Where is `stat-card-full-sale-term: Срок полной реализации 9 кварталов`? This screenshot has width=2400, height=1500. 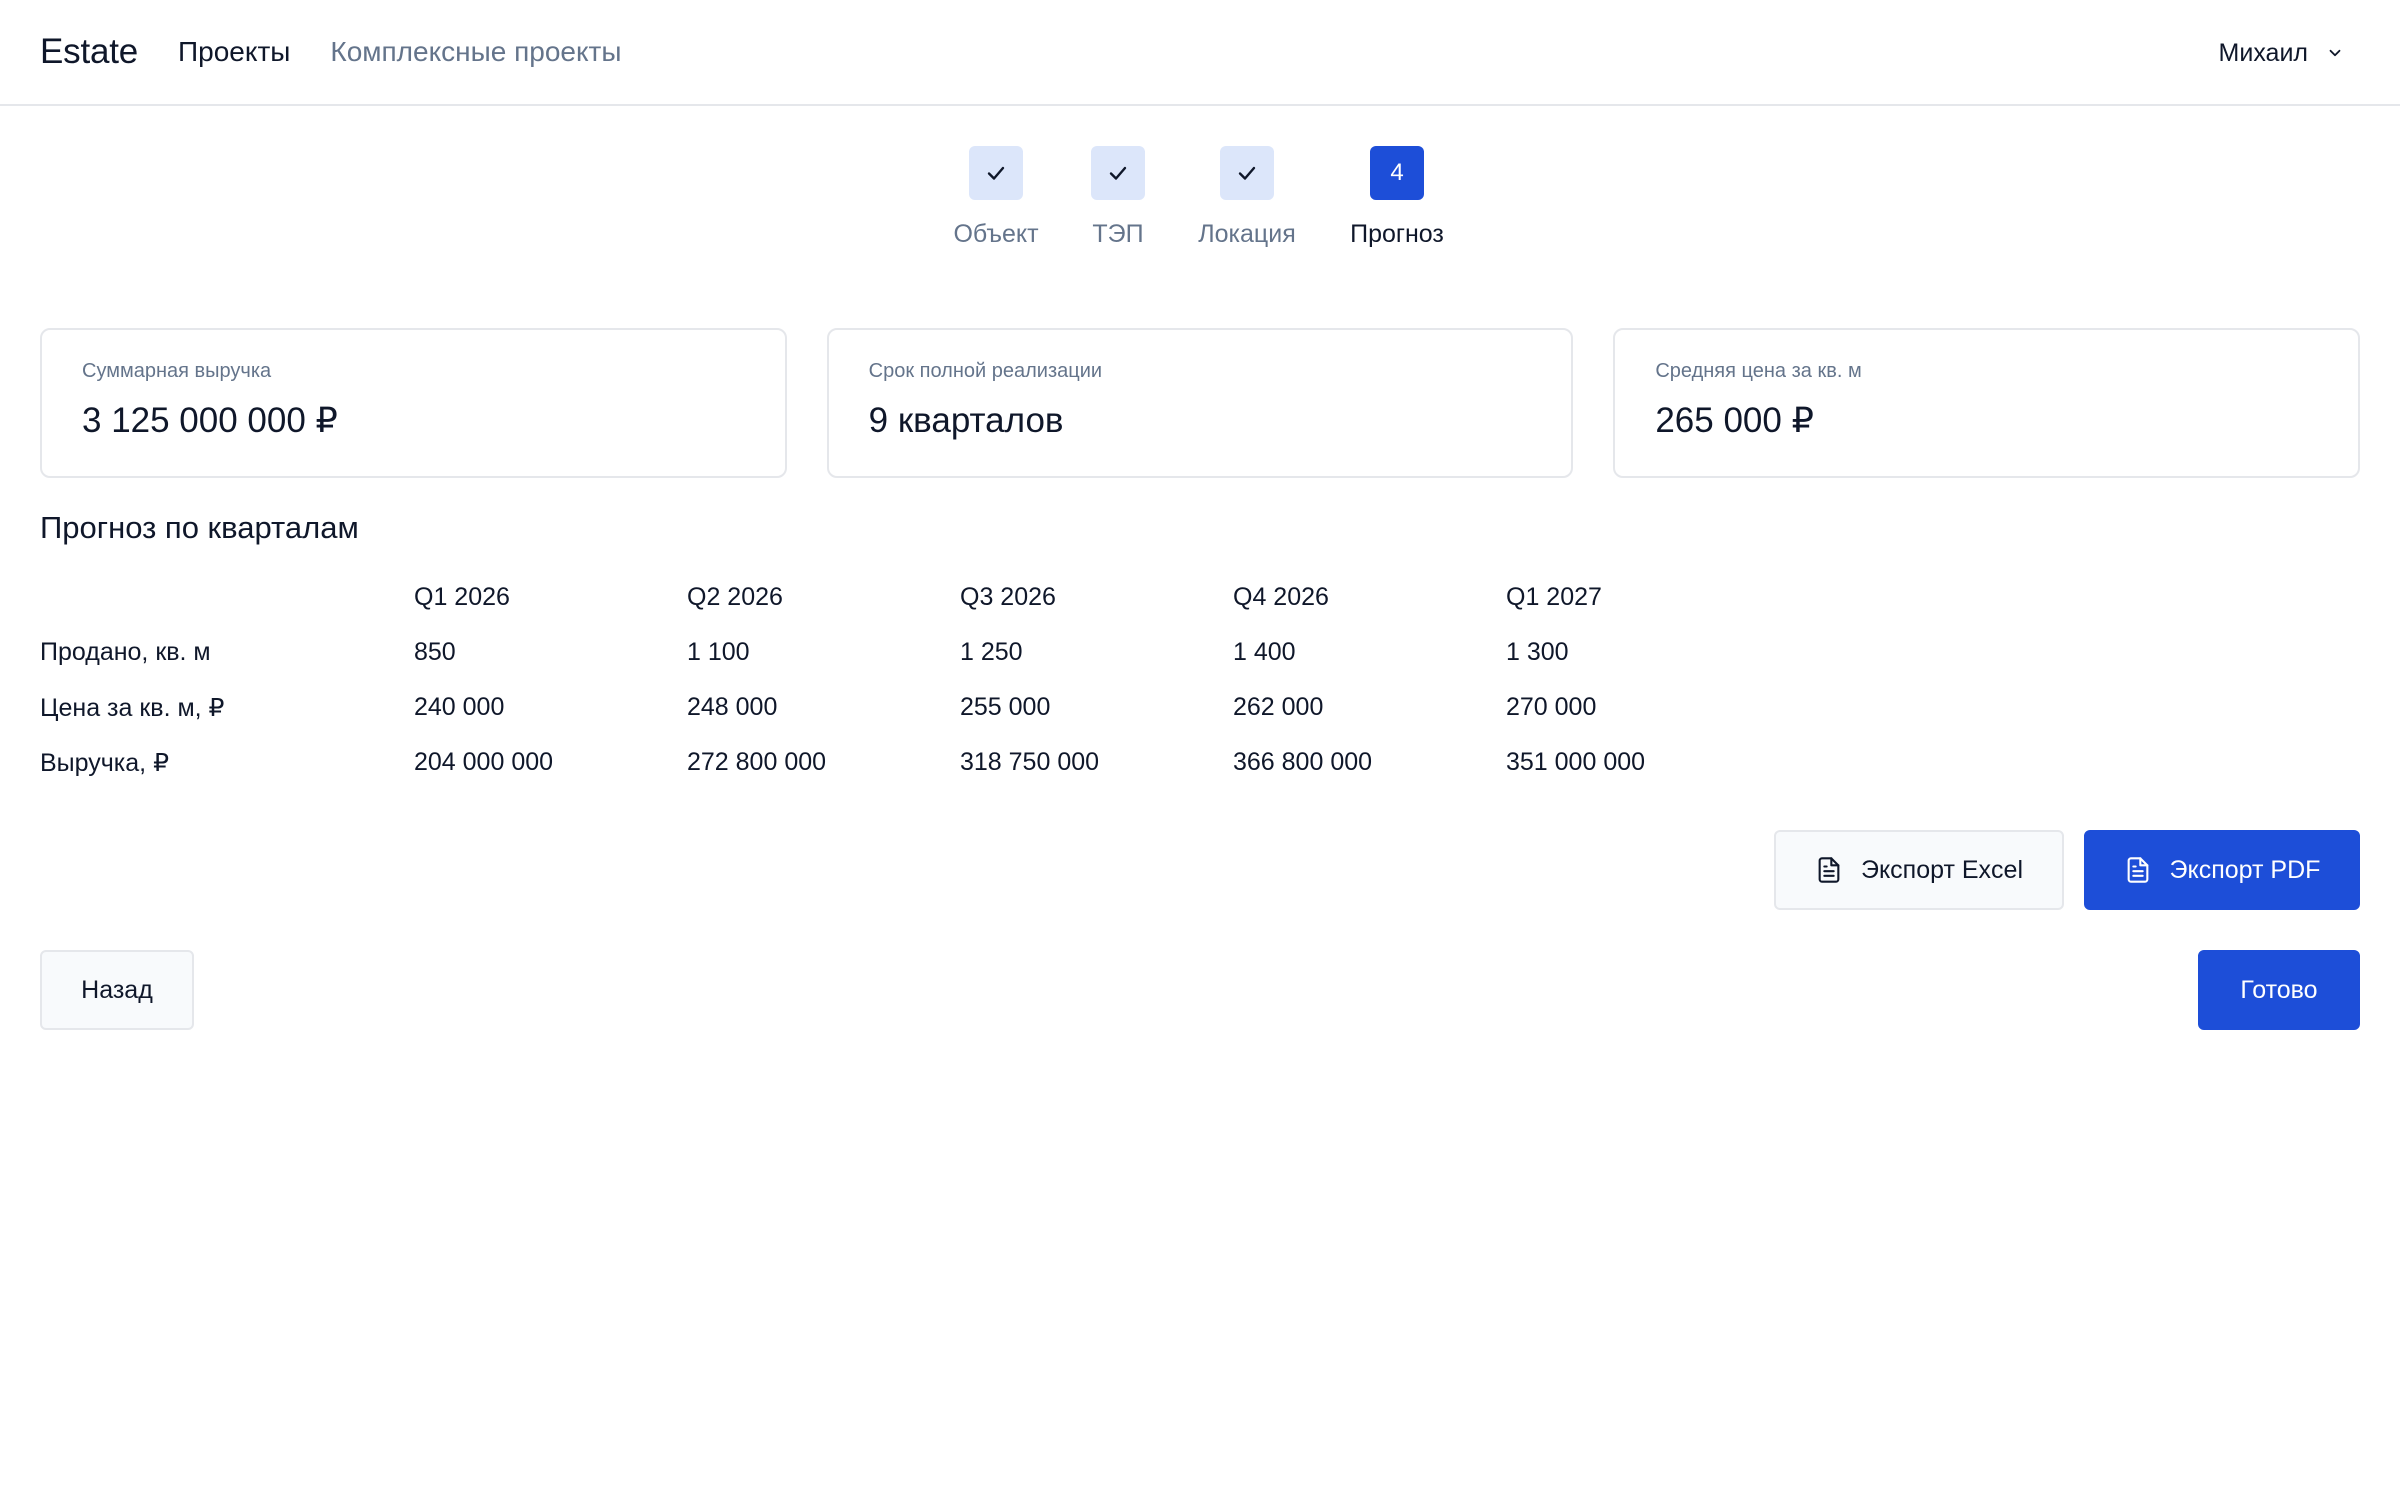 stat-card-full-sale-term: Срок полной реализации 9 кварталов is located at coordinates (1200, 403).